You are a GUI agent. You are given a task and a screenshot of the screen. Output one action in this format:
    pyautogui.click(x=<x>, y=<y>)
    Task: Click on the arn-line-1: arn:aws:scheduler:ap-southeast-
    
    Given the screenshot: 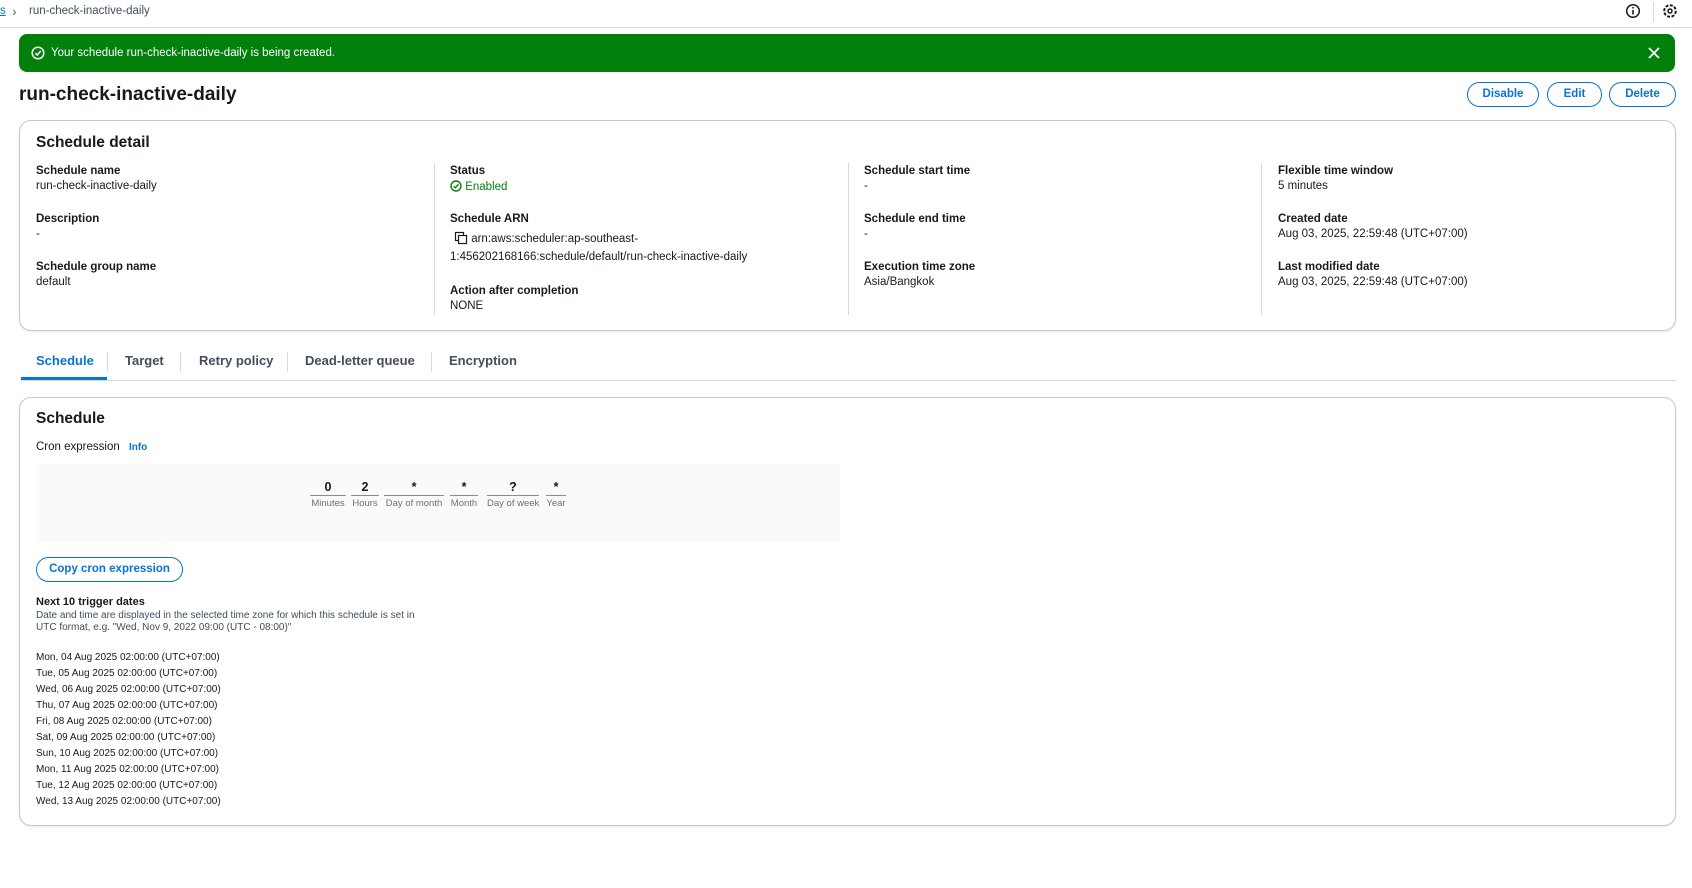 What is the action you would take?
    pyautogui.click(x=598, y=238)
    